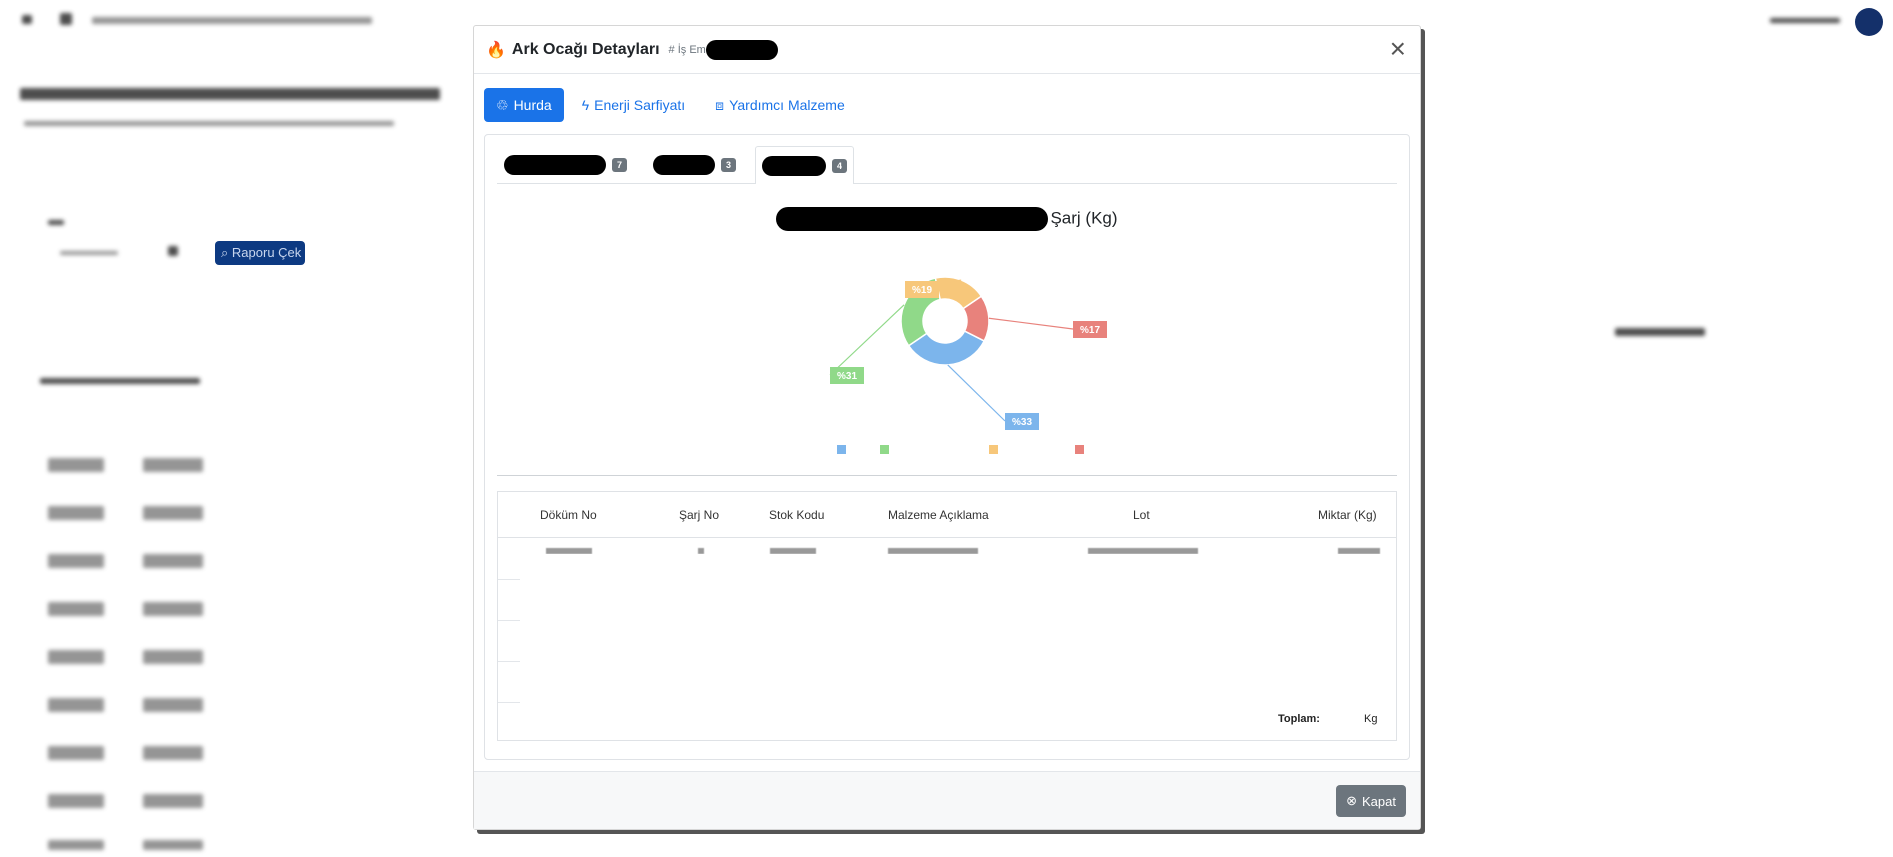  What do you see at coordinates (1084, 218) in the screenshot?
I see `chart-title-suffix: Şarj (Kg)` at bounding box center [1084, 218].